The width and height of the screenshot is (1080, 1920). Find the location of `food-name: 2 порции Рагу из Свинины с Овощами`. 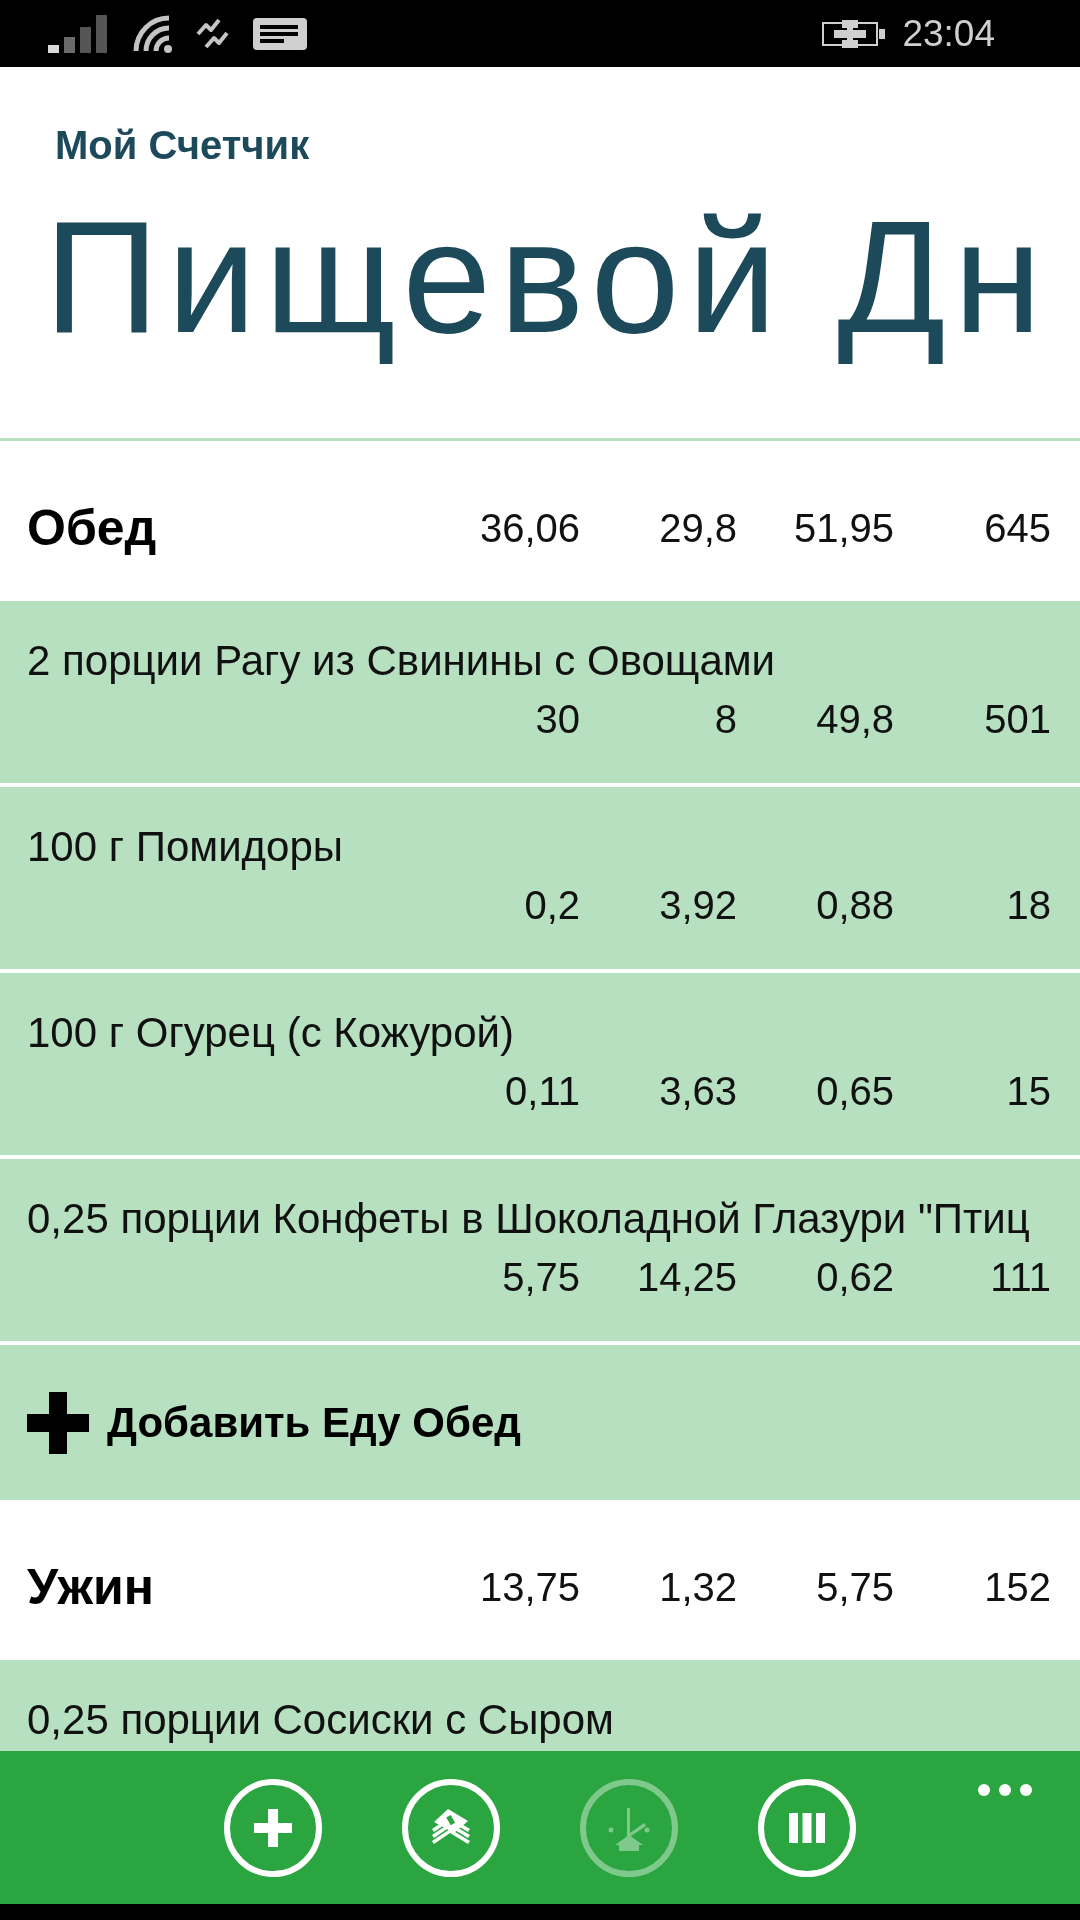

food-name: 2 порции Рагу из Свинины с Овощами is located at coordinates (401, 660).